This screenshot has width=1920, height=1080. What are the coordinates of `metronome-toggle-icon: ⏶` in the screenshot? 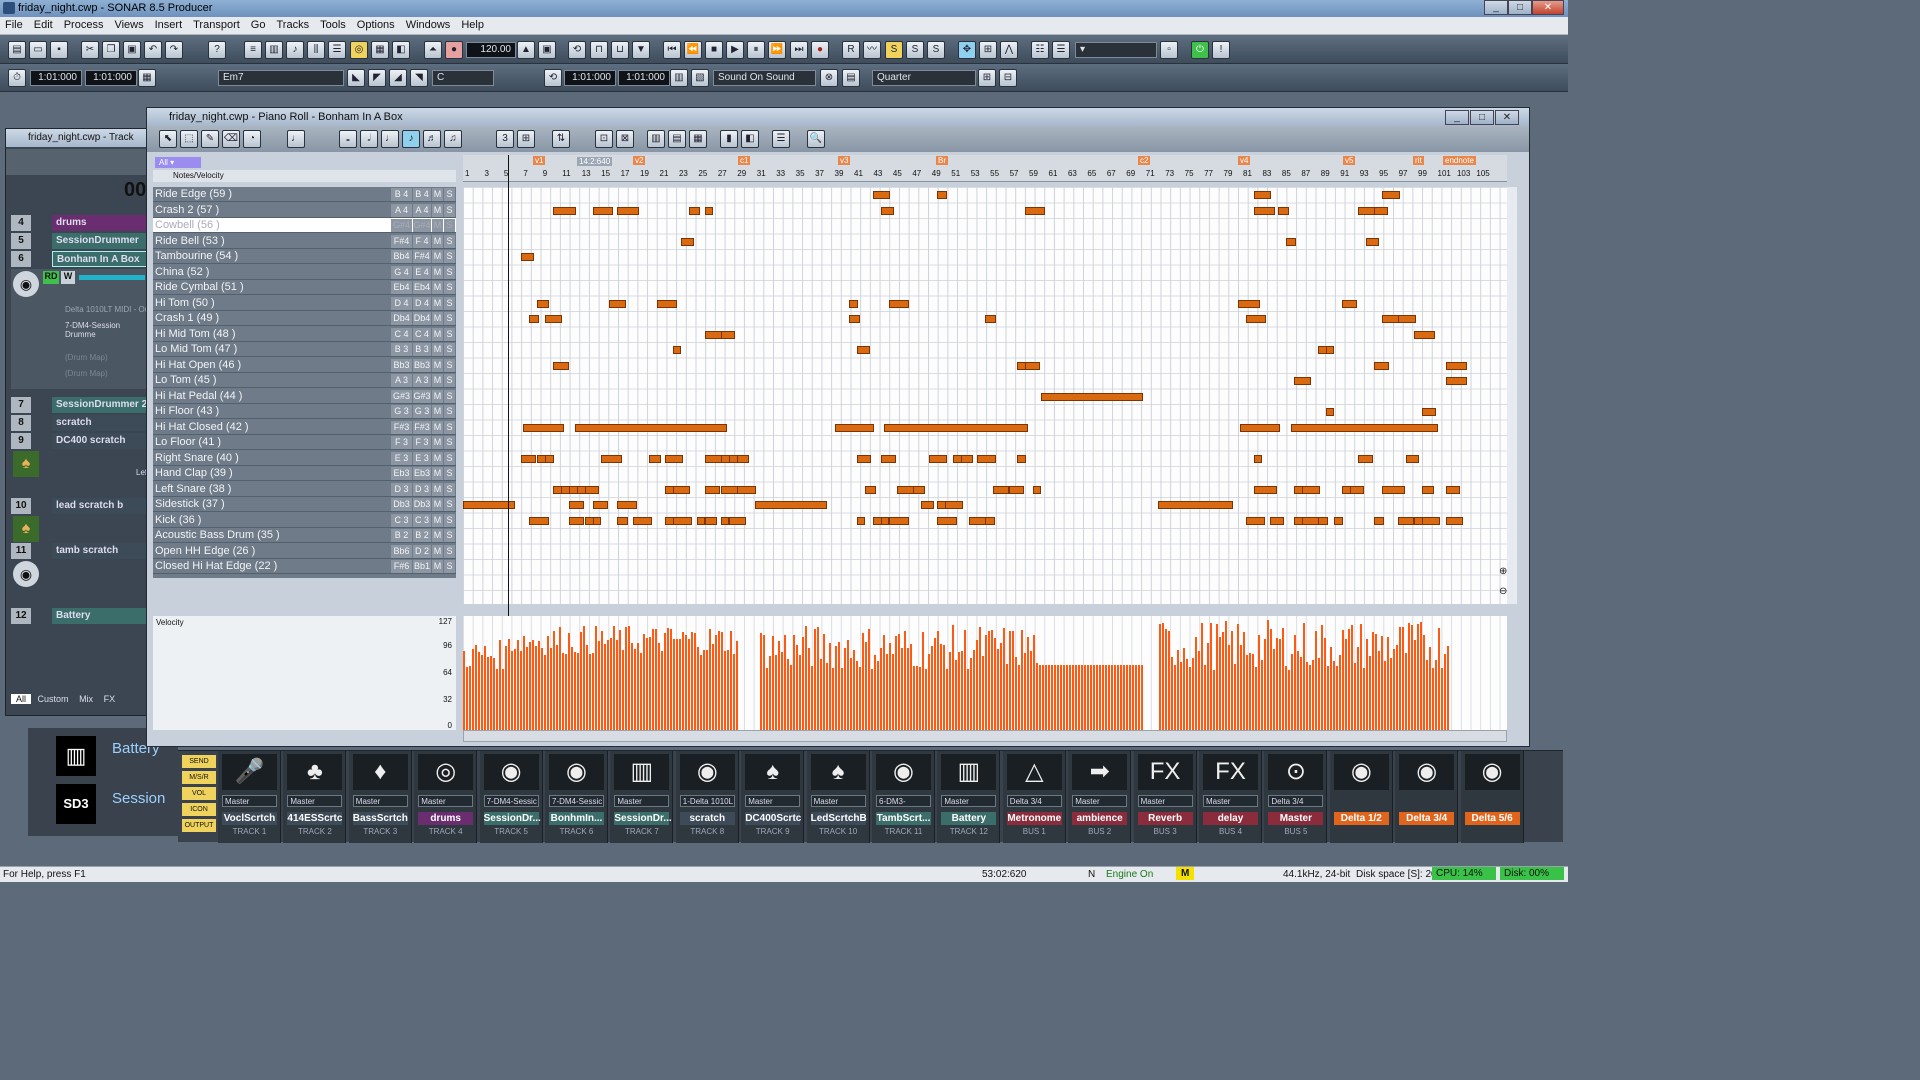 It's located at (433, 50).